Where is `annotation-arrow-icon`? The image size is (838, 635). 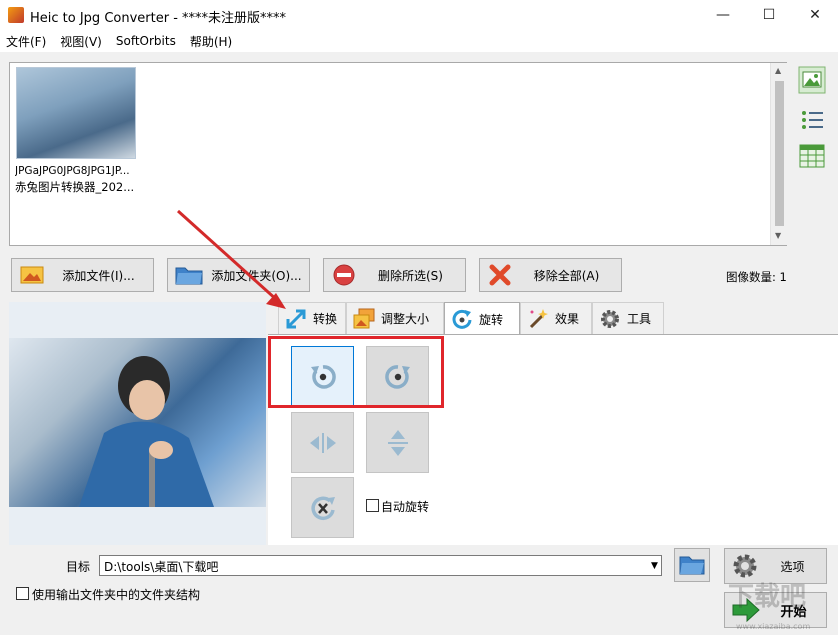 annotation-arrow-icon is located at coordinates (231, 259).